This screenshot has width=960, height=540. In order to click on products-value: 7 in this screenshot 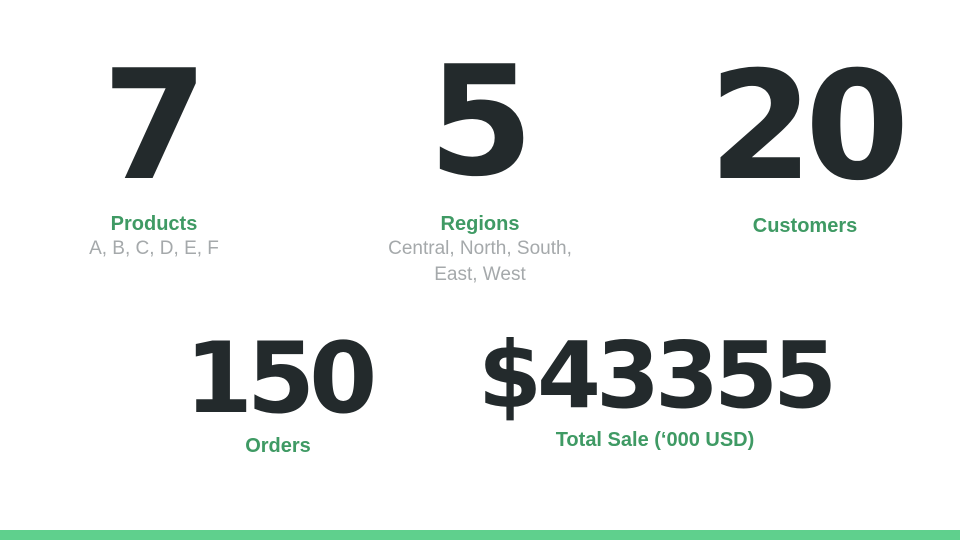, I will do `click(155, 125)`.